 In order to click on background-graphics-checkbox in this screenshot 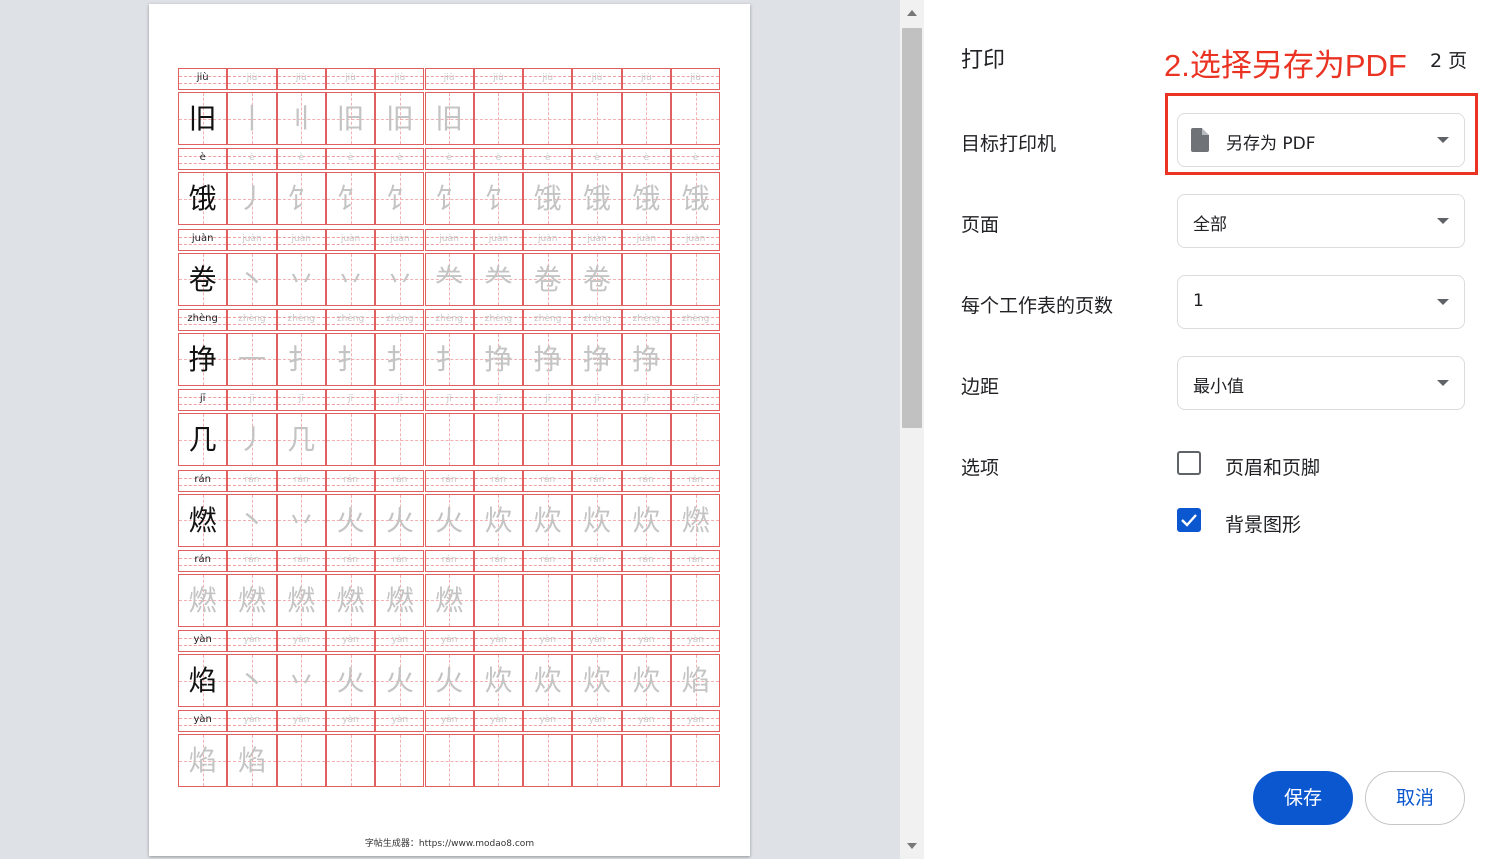, I will do `click(1189, 520)`.